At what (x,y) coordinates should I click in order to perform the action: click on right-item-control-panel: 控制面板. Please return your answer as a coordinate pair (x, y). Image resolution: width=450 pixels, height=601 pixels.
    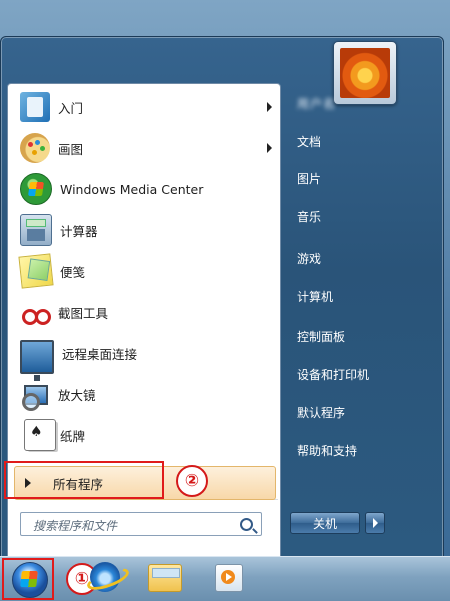
    Looking at the image, I should click on (365, 337).